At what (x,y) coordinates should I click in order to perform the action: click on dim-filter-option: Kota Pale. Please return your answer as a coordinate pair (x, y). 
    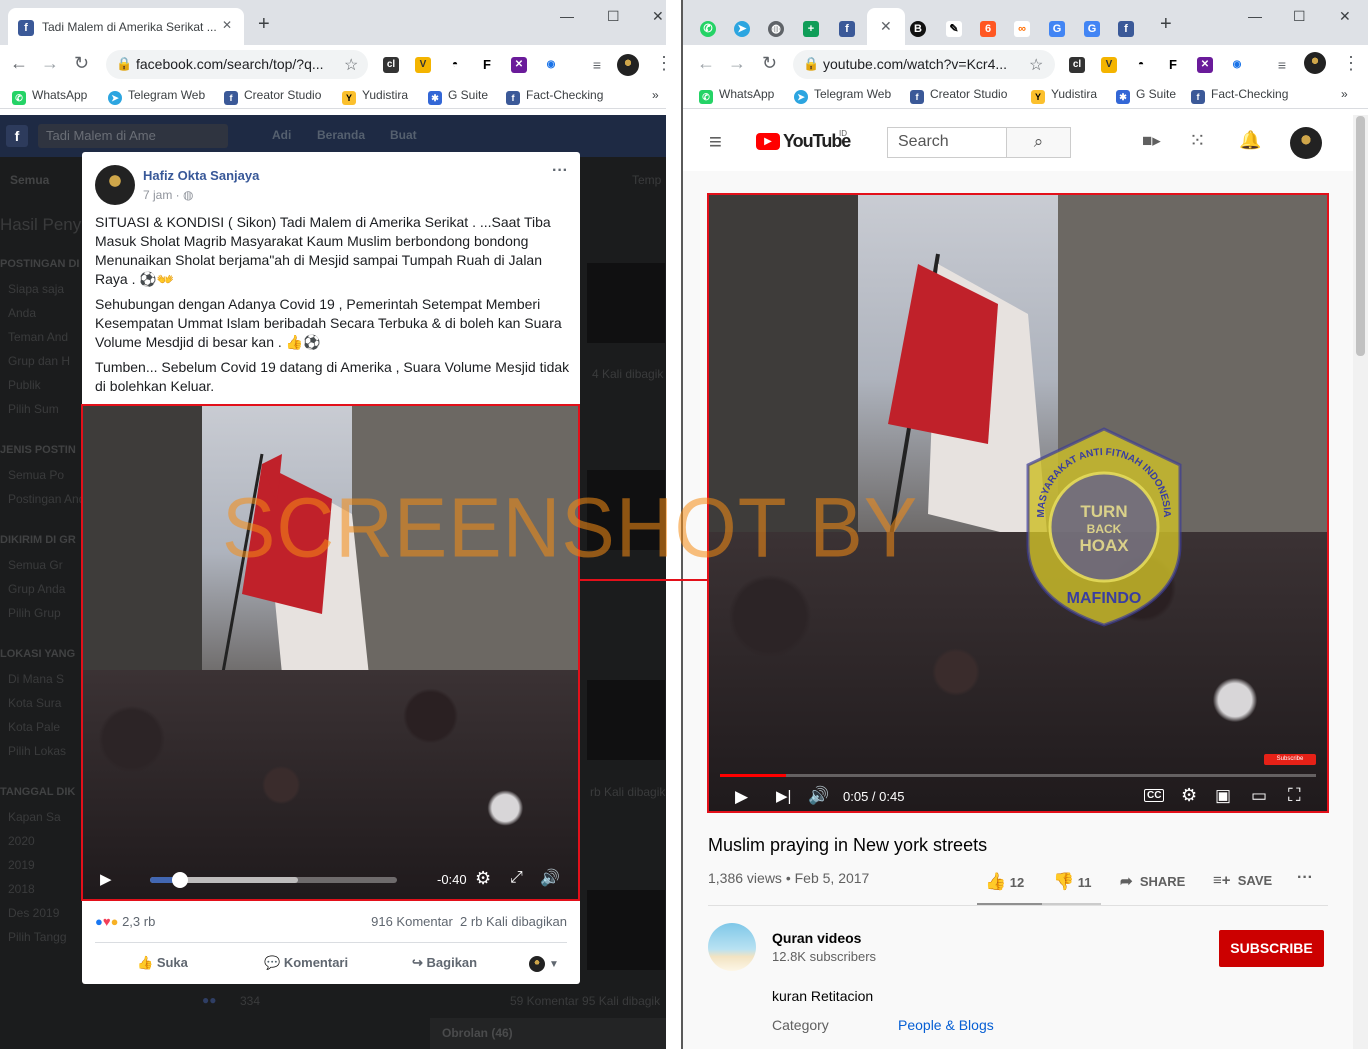
    Looking at the image, I should click on (34, 727).